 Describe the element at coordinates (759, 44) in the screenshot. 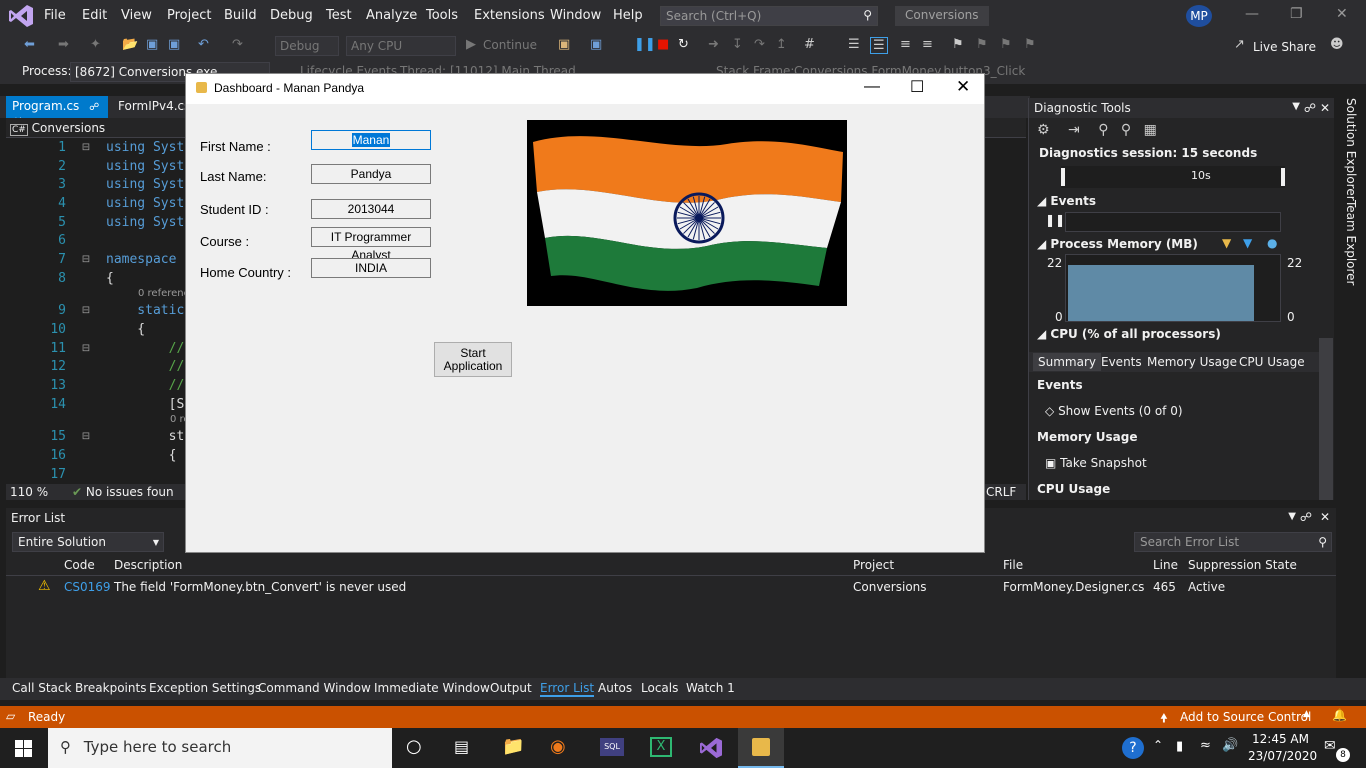

I see `step-over-icon: ↷` at that location.